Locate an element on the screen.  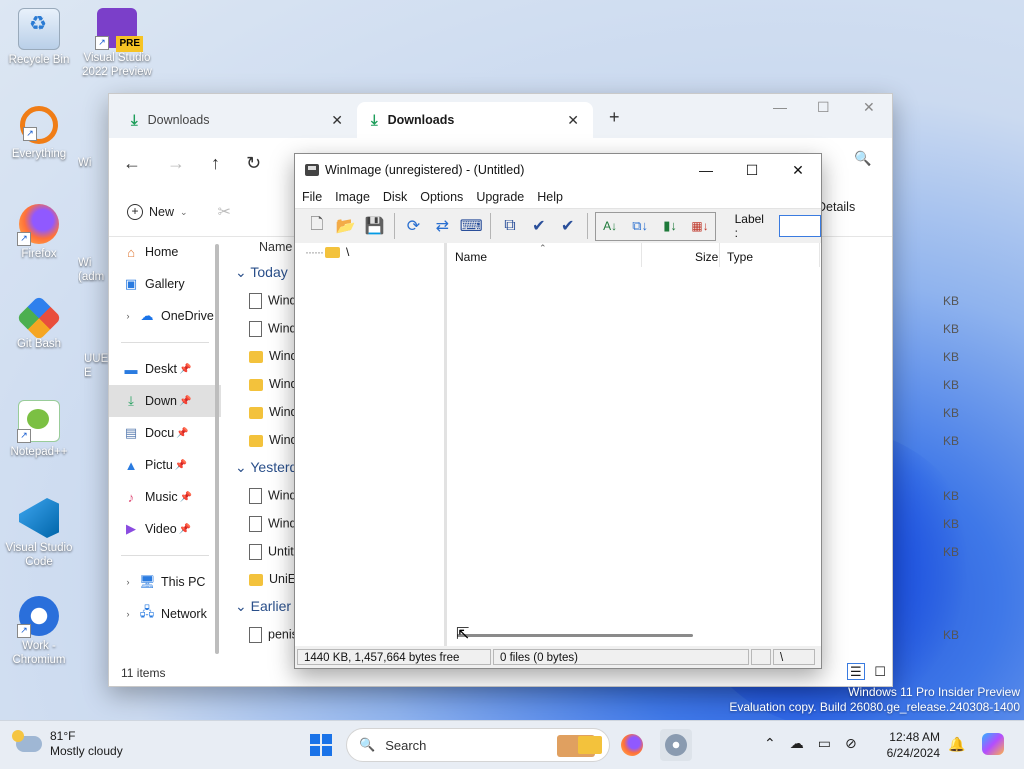
sort-by-date-icon: ▦↓ is located at coordinates (700, 226).